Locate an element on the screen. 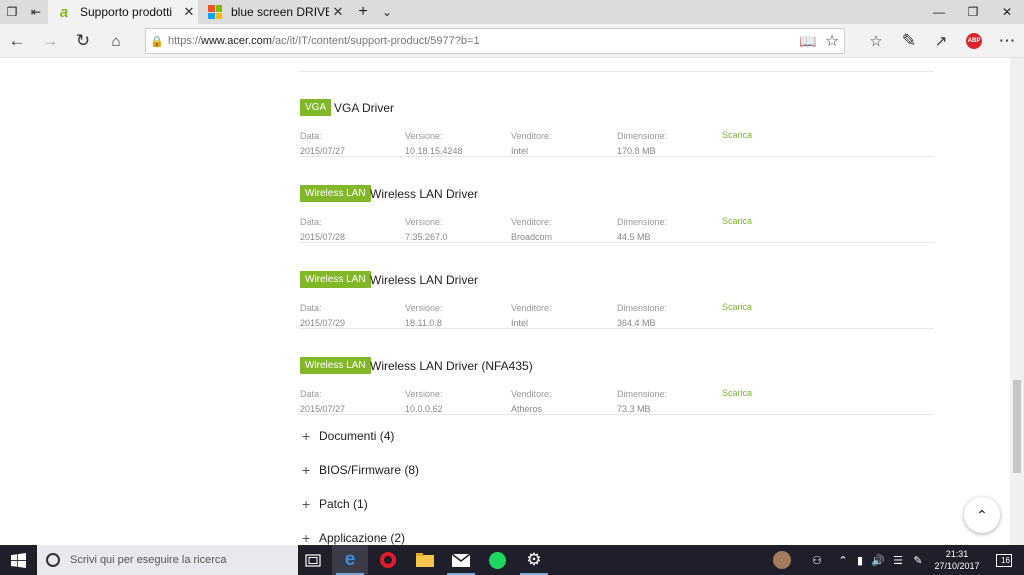  date-value: 2015/07/28 is located at coordinates (323, 237).